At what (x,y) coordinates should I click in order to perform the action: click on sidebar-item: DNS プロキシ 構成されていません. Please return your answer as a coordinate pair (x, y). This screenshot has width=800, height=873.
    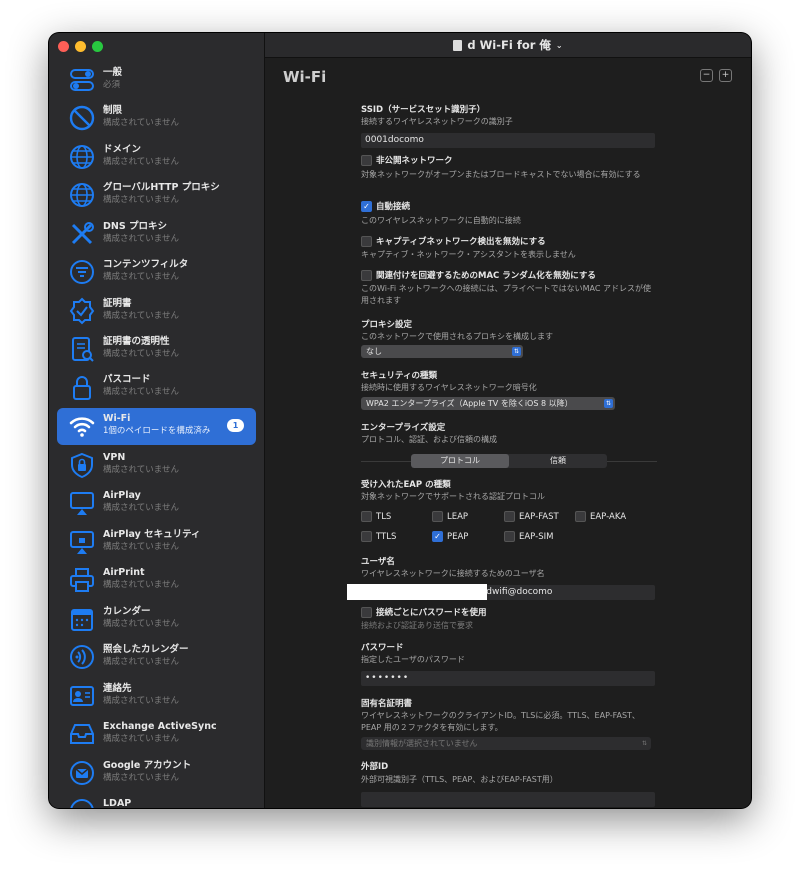
    Looking at the image, I should click on (156, 234).